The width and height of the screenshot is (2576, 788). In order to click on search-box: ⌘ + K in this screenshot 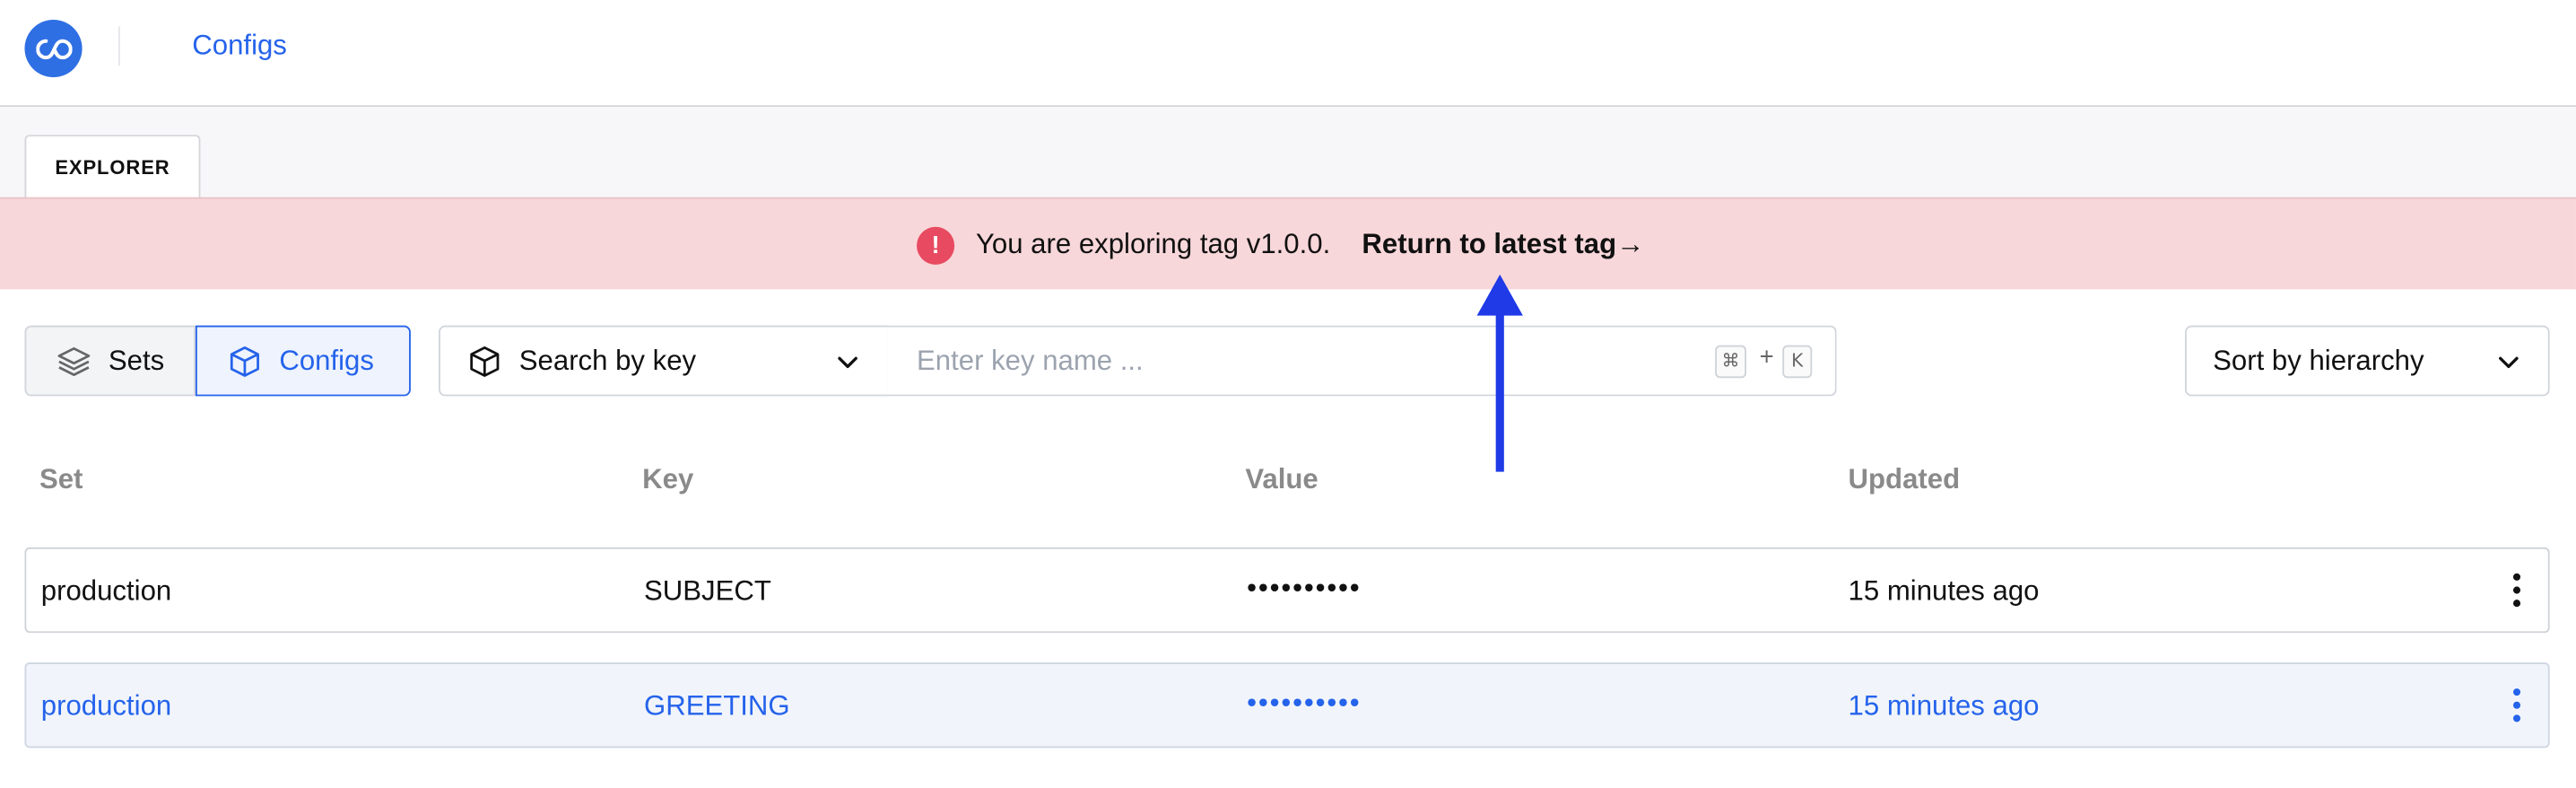, I will do `click(1362, 361)`.